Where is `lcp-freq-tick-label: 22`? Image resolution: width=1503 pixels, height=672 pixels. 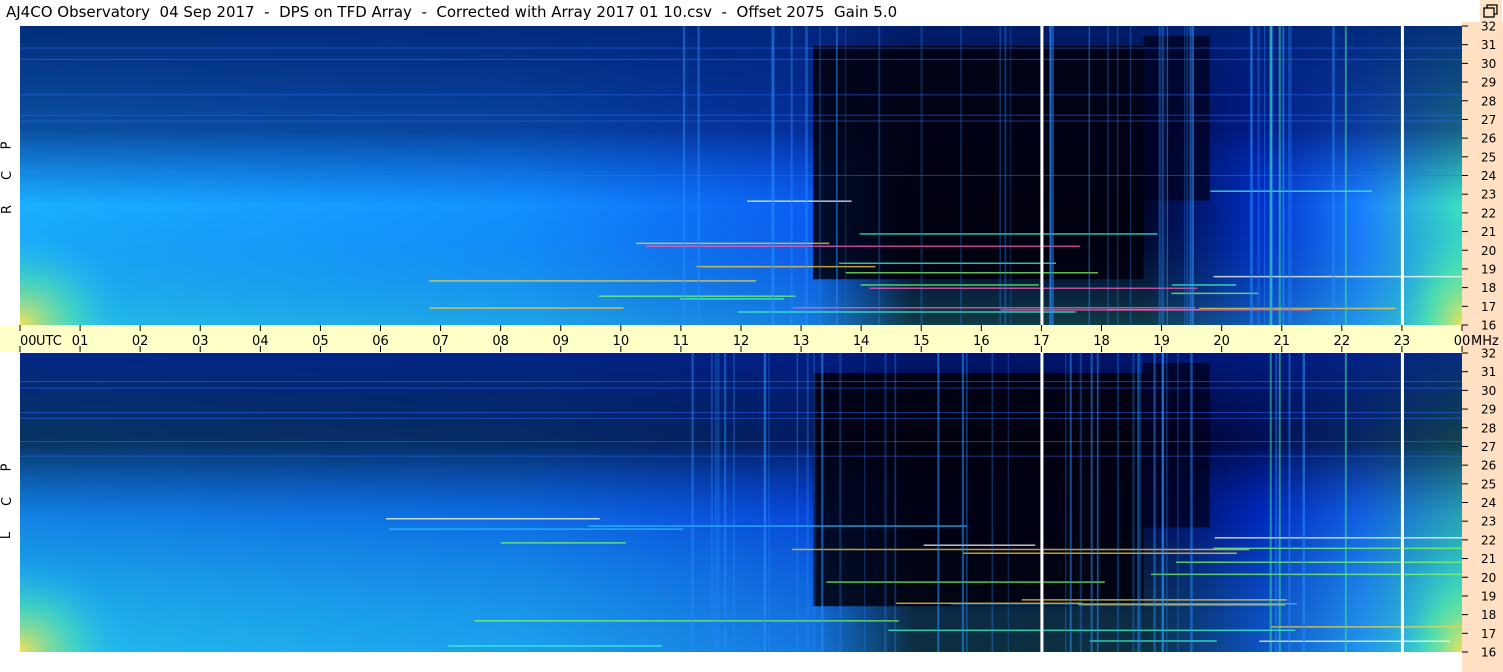 lcp-freq-tick-label: 22 is located at coordinates (1488, 540).